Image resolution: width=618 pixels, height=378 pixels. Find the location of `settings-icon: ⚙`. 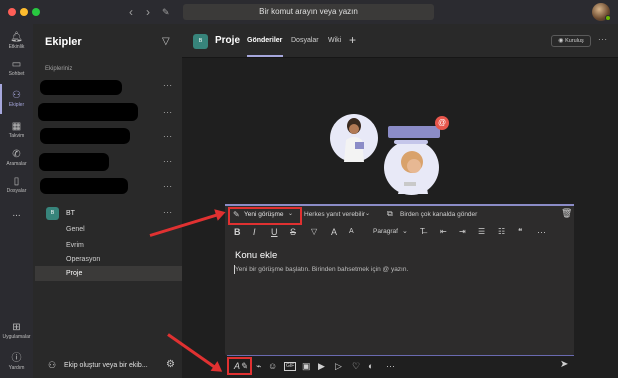

settings-icon: ⚙ is located at coordinates (170, 364).